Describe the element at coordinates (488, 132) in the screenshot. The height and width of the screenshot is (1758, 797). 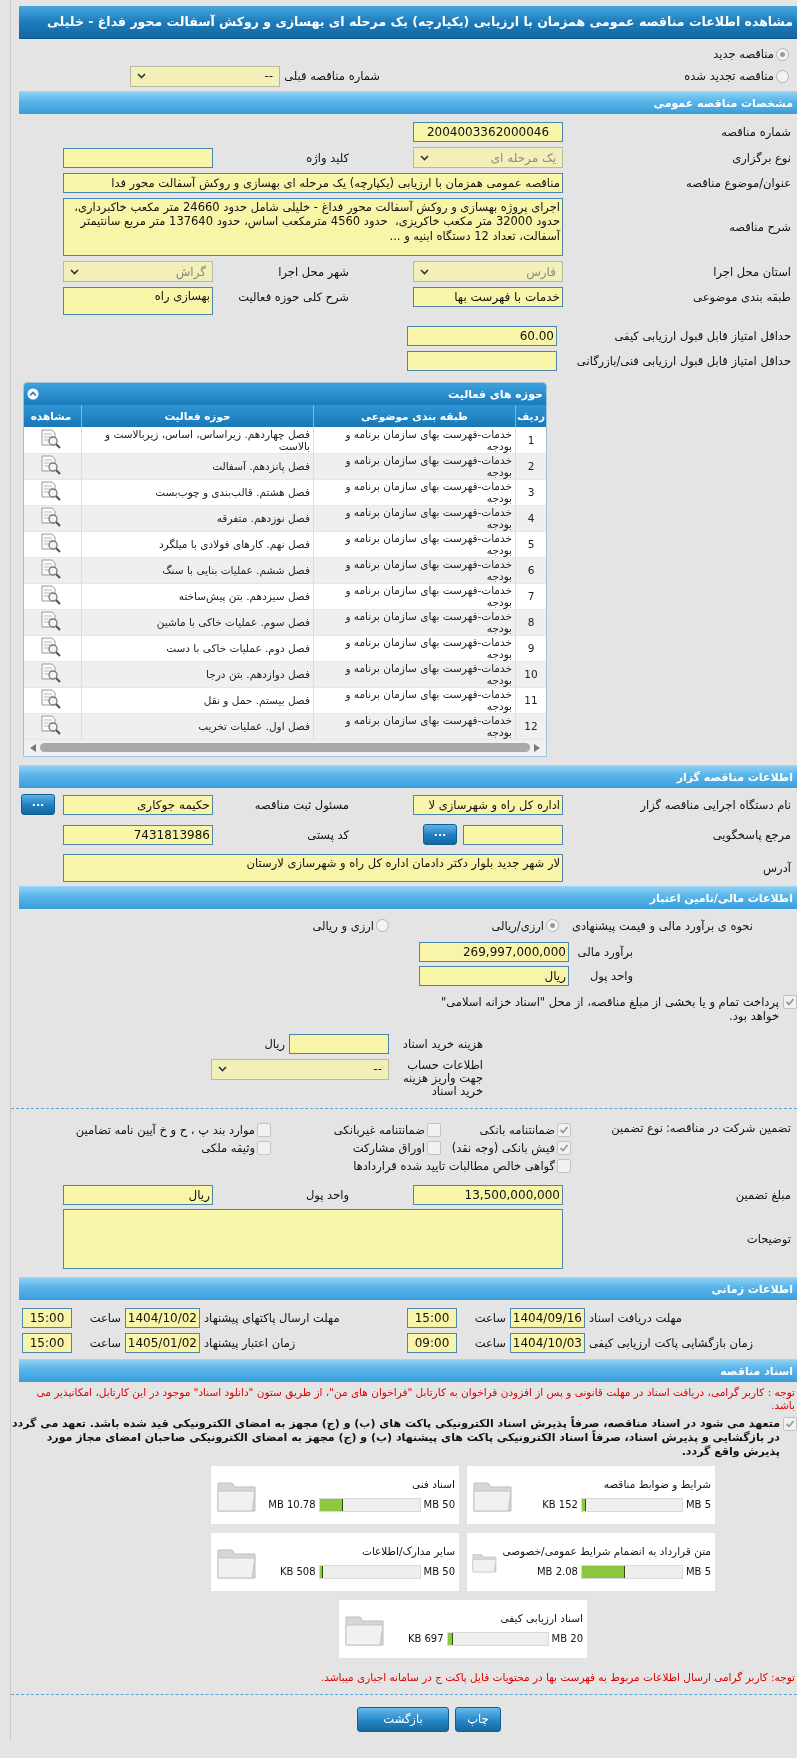
I see `text-field: 2004003362000046` at that location.